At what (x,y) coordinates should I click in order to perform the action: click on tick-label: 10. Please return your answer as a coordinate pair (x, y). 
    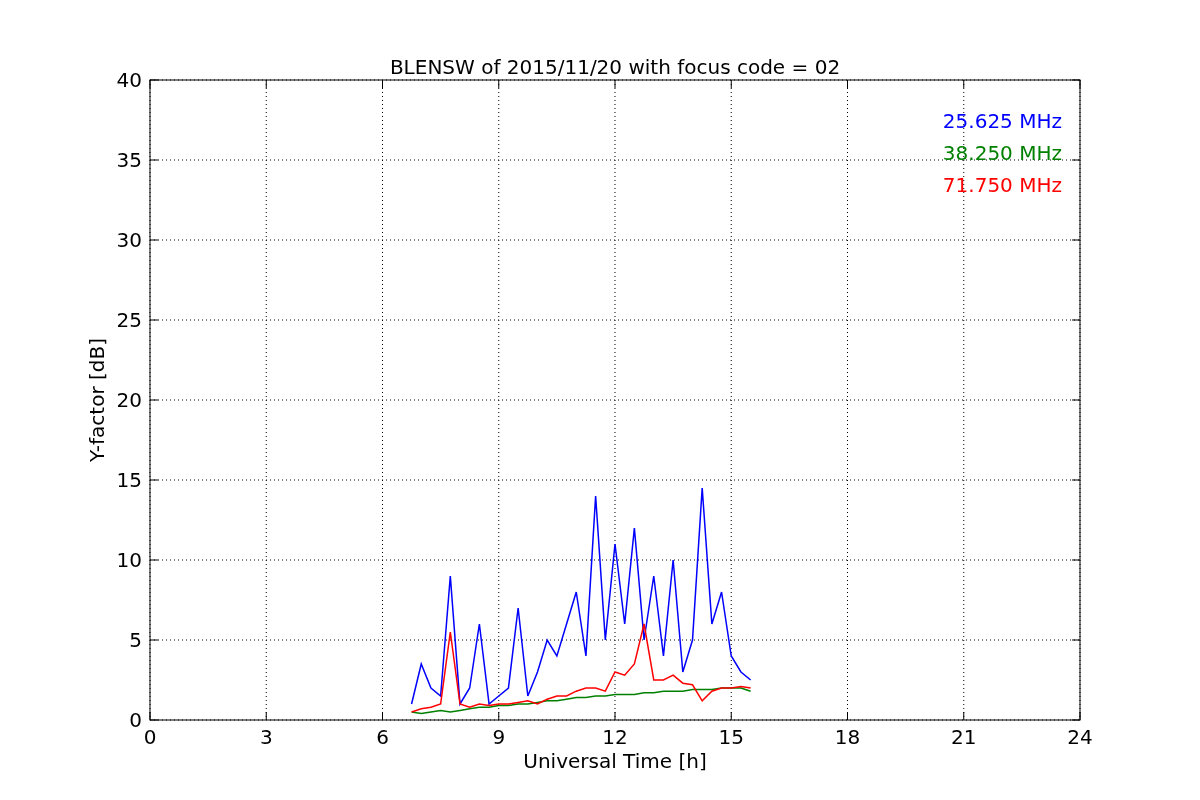
    Looking at the image, I should click on (129, 560).